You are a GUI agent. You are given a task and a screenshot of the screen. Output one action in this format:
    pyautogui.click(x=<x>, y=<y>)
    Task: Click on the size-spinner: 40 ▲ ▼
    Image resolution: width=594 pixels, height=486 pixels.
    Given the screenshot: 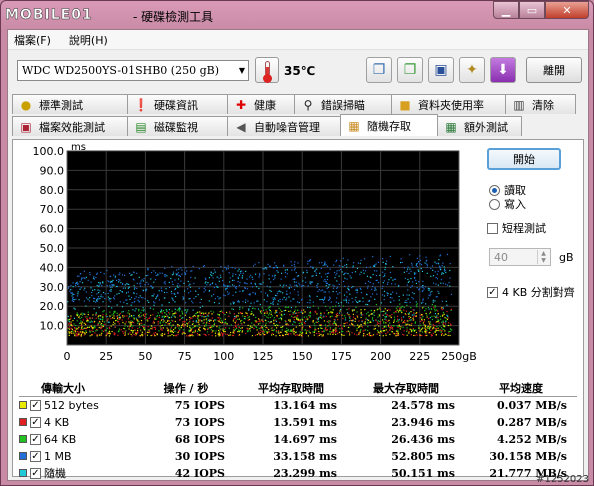 What is the action you would take?
    pyautogui.click(x=520, y=257)
    